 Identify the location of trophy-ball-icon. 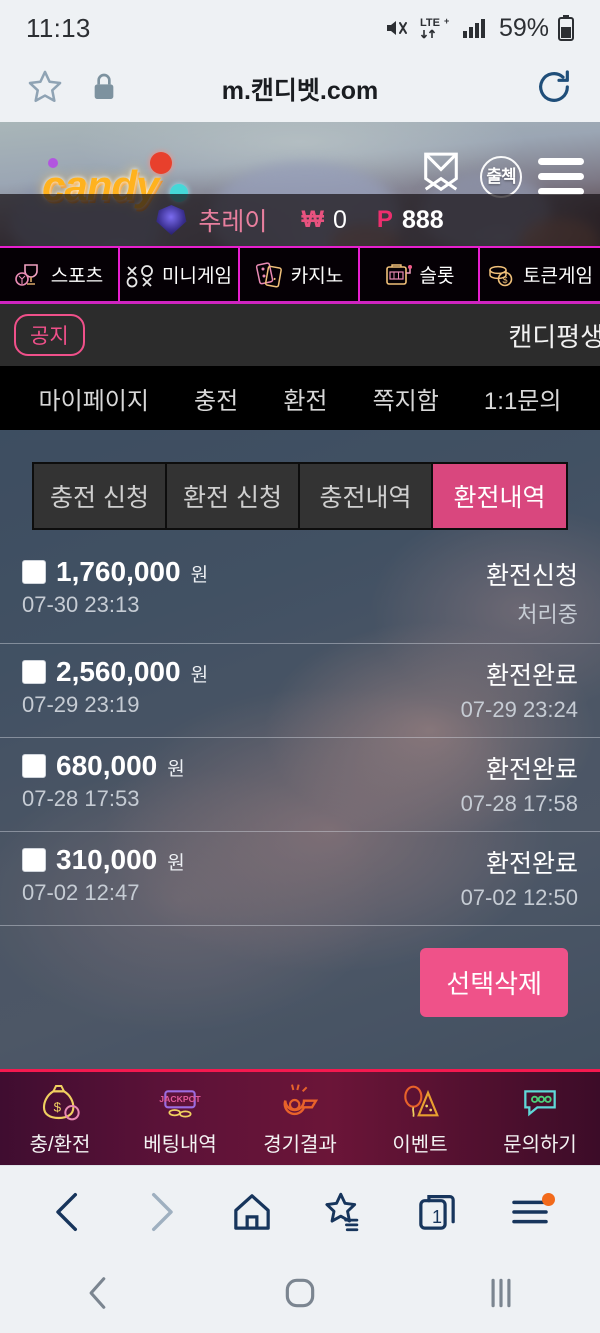
(29, 275).